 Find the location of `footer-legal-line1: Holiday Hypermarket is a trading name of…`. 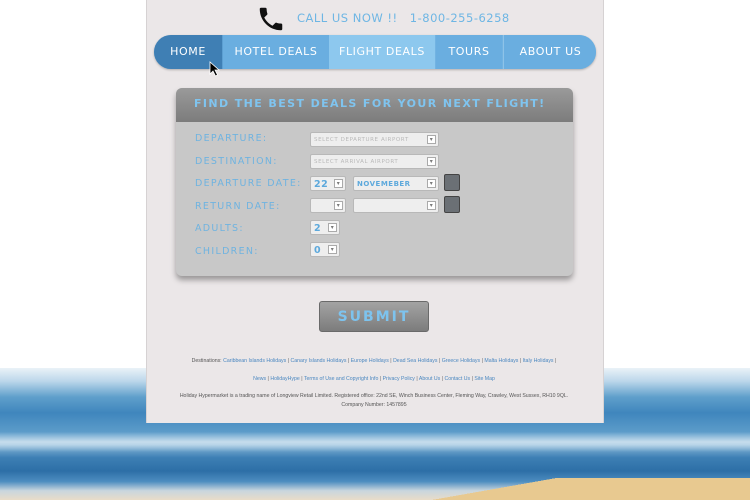

footer-legal-line1: Holiday Hypermarket is a trading name of… is located at coordinates (374, 396).